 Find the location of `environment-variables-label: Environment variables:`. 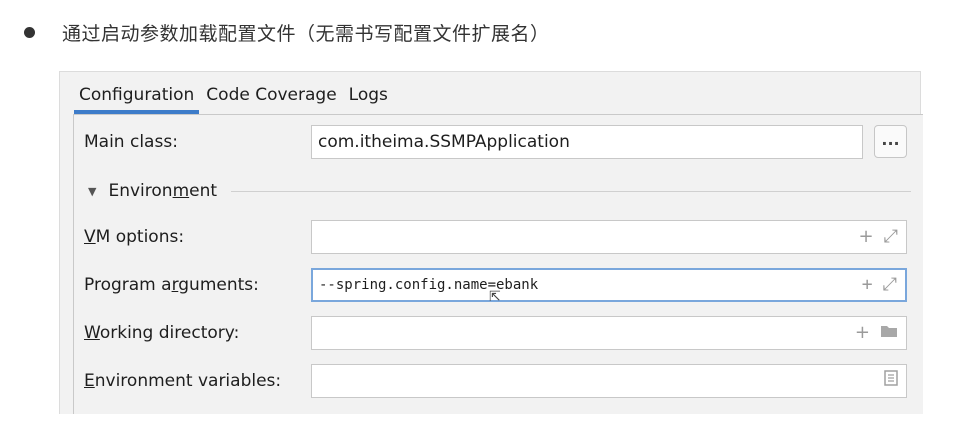

environment-variables-label: Environment variables: is located at coordinates (183, 381).